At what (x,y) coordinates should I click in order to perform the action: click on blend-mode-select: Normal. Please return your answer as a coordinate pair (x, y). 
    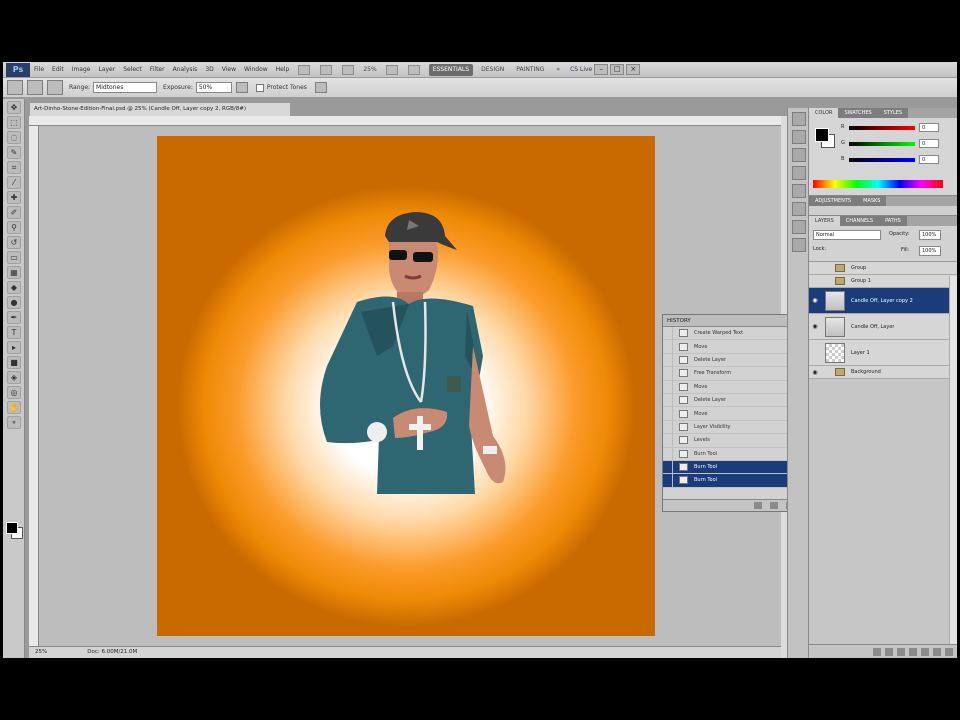
    Looking at the image, I should click on (847, 235).